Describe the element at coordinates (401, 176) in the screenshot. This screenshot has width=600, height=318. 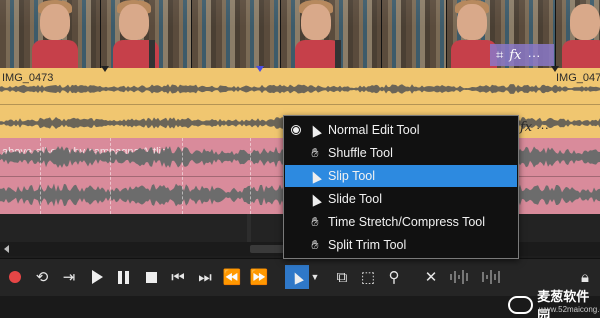
I see `menu-item-slip-tool: Slip Tool` at that location.